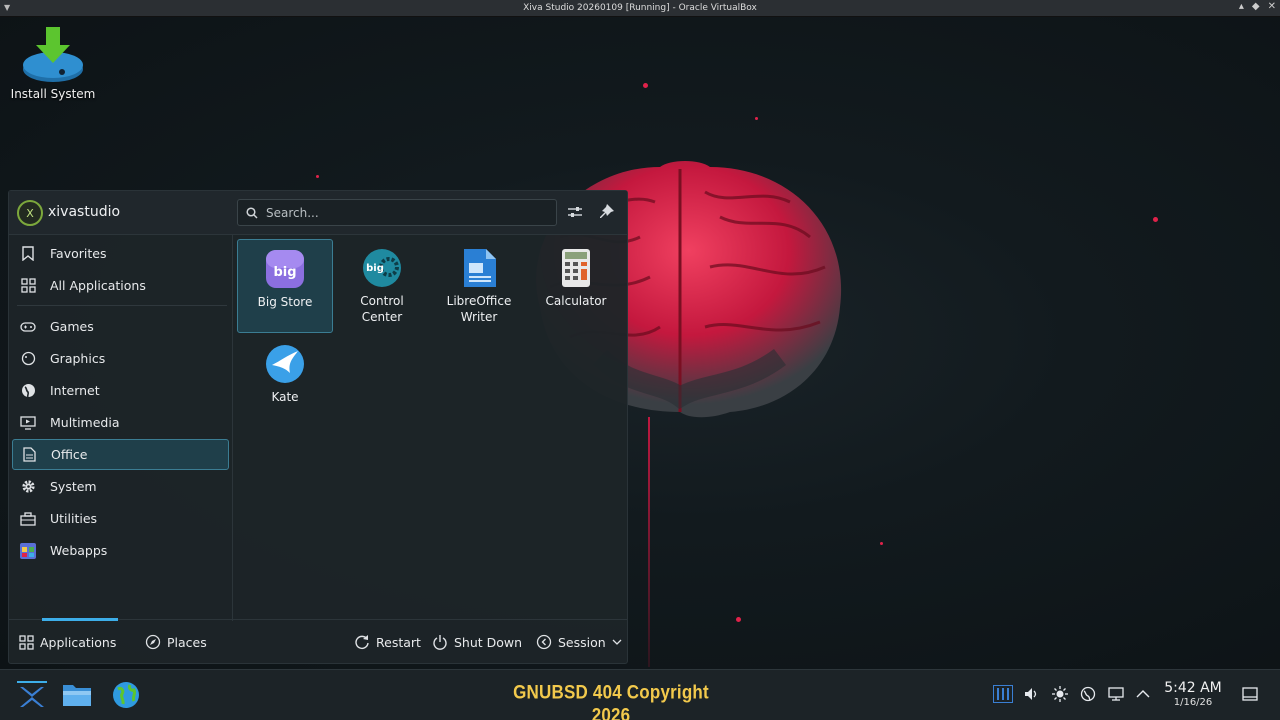 Image resolution: width=1280 pixels, height=720 pixels. I want to click on folder-icon, so click(77, 695).